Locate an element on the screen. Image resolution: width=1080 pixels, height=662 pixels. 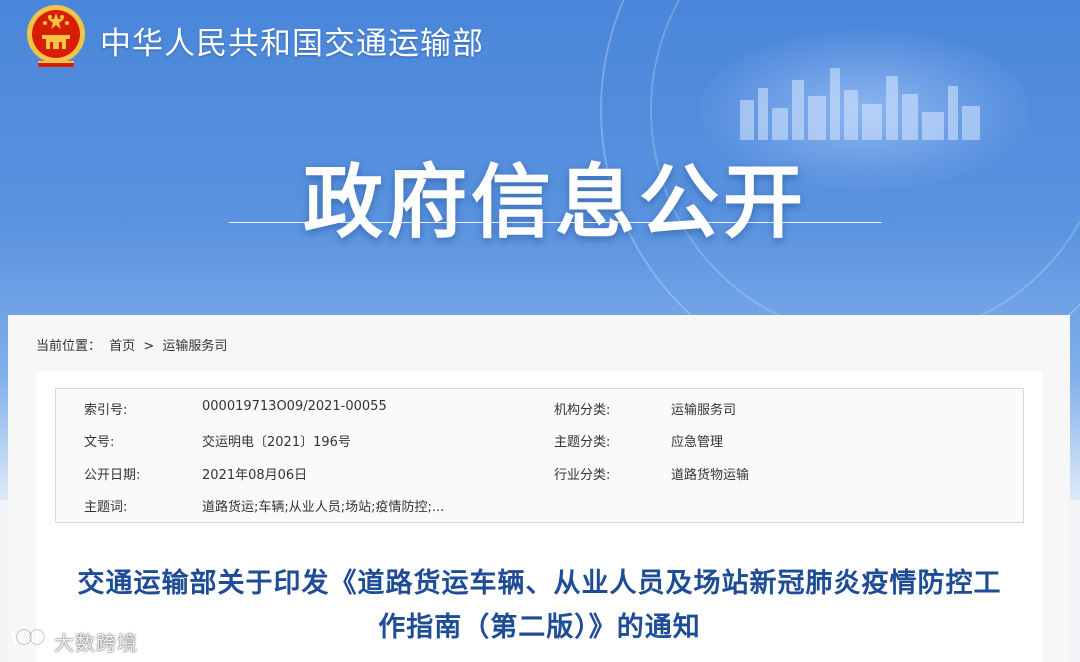
breadcrumb-current-link: 运输服务司 is located at coordinates (194, 346).